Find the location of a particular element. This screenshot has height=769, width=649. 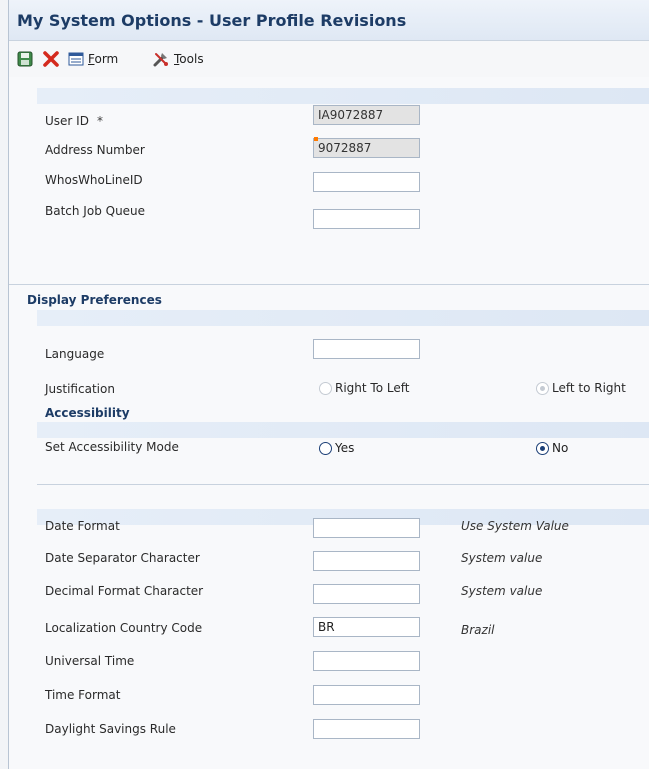

cancel-button is located at coordinates (51, 59).